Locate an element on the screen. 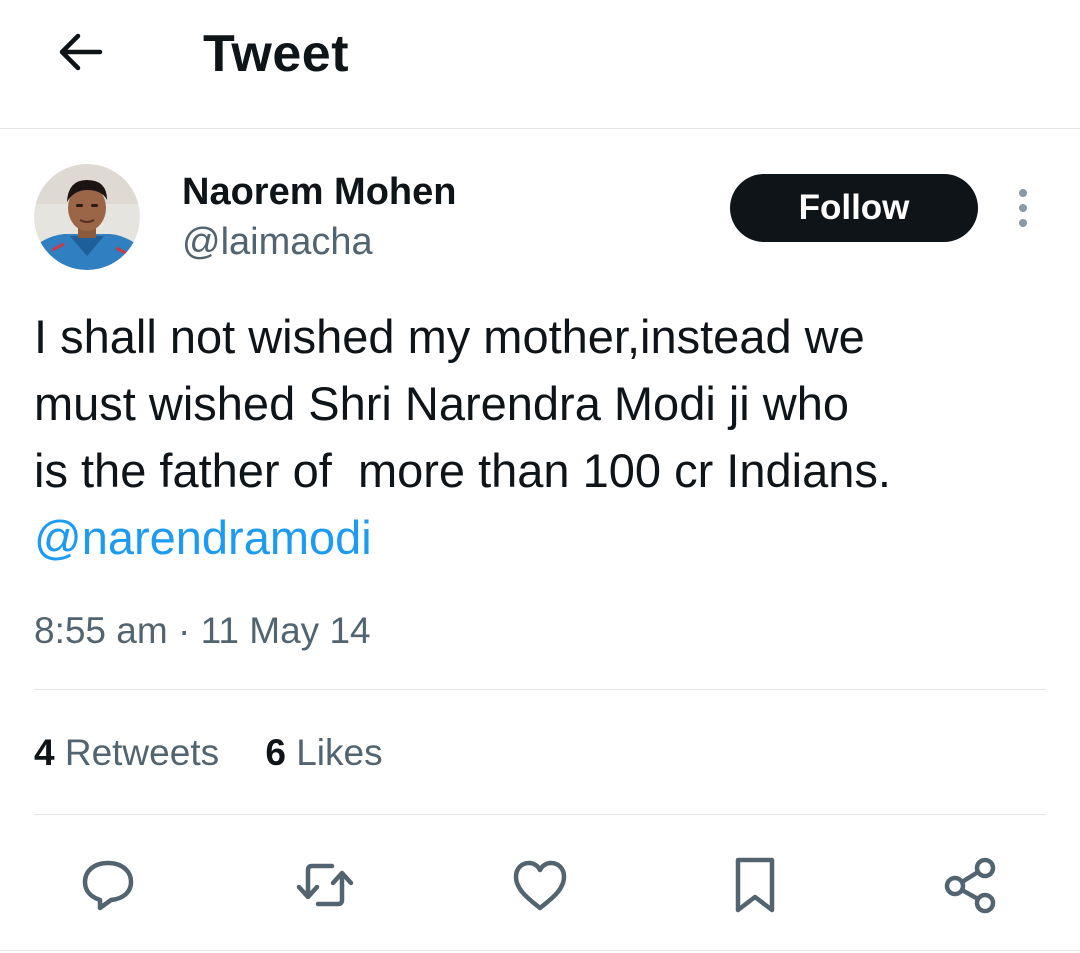 This screenshot has width=1080, height=953. bookmark-icon is located at coordinates (755, 885).